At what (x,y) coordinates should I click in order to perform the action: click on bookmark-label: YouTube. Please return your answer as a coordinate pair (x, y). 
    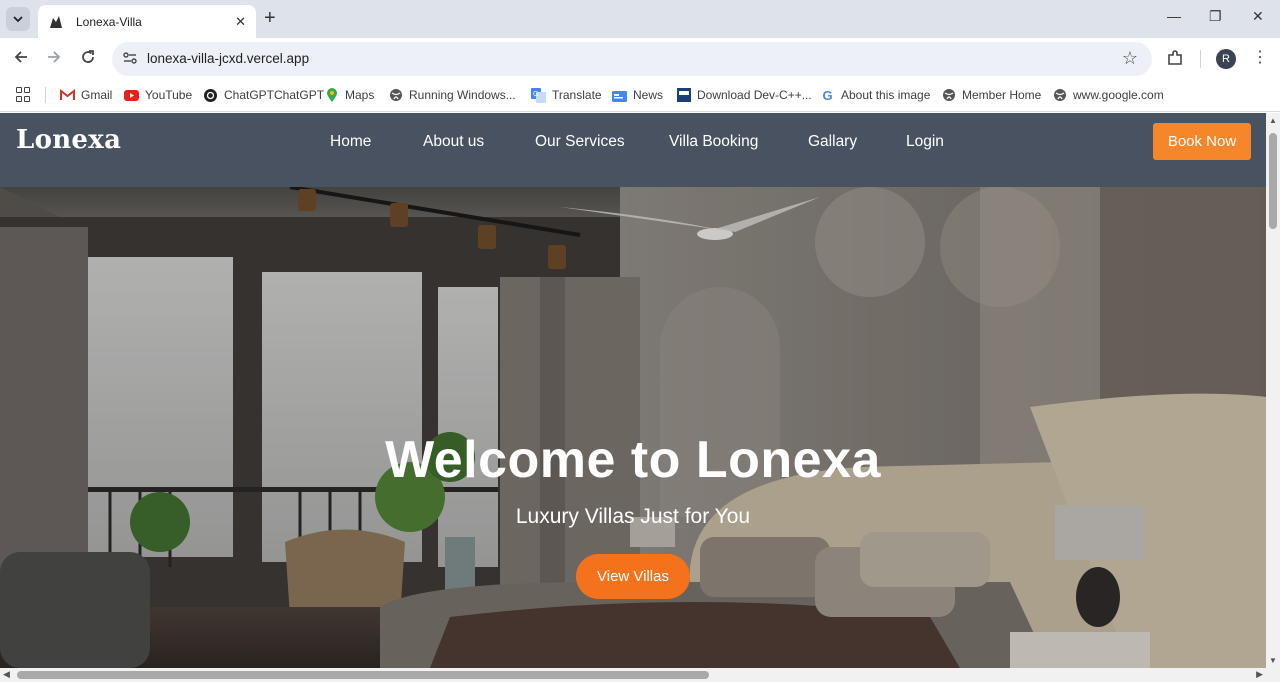
    Looking at the image, I should click on (169, 95).